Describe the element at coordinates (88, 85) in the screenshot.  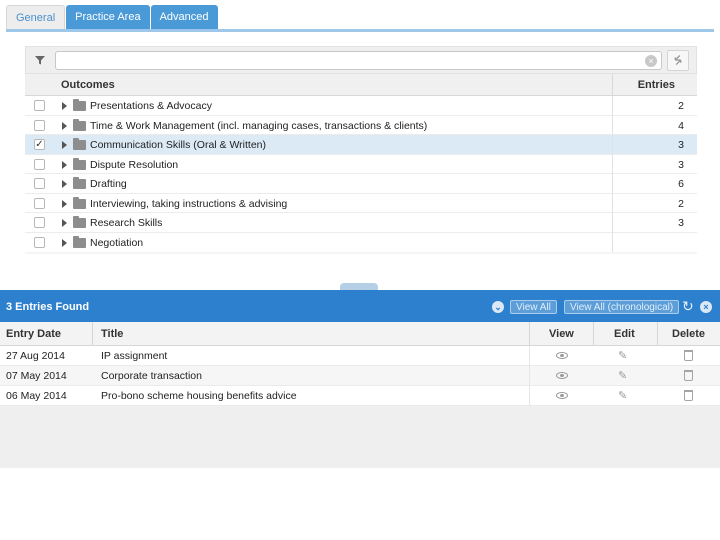
I see `outcomes-column-header: Outcomes` at that location.